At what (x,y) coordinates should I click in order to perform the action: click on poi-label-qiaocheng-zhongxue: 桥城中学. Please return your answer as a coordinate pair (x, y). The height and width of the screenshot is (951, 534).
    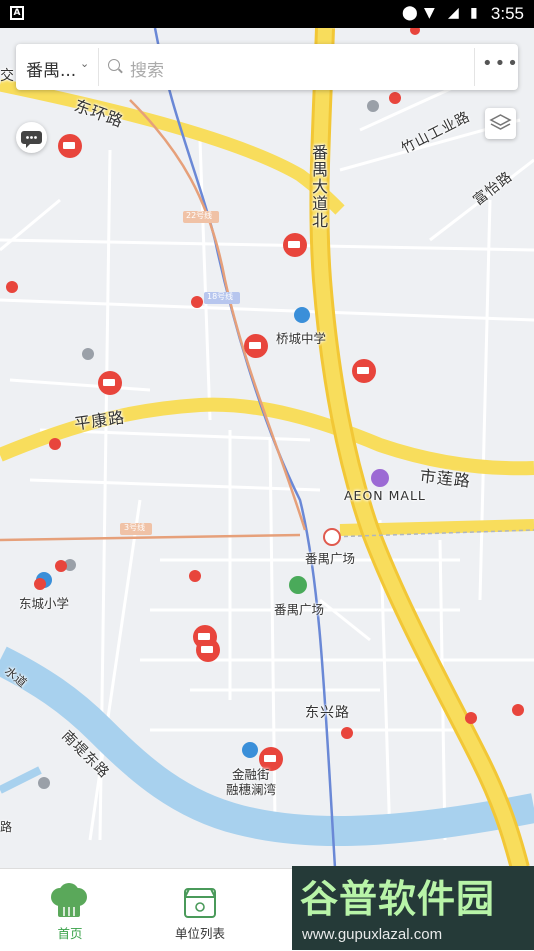
    Looking at the image, I should click on (301, 338).